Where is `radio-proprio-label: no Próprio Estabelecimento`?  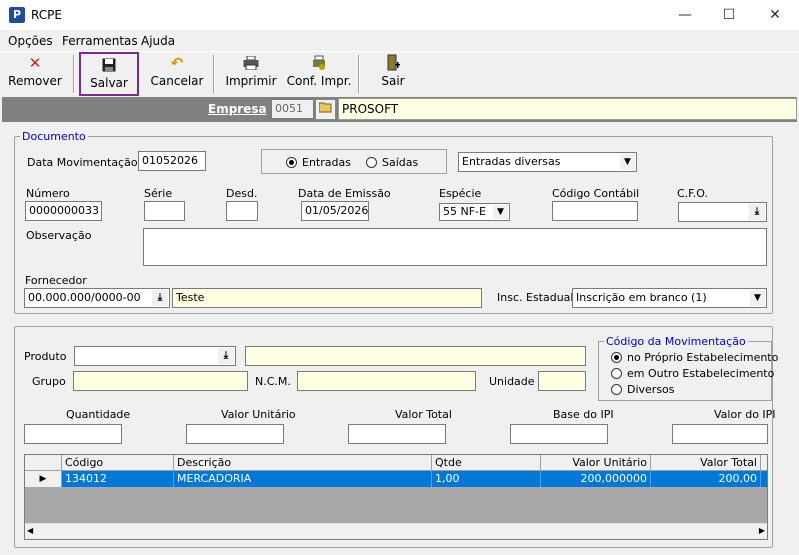
radio-proprio-label: no Próprio Estabelecimento is located at coordinates (703, 357).